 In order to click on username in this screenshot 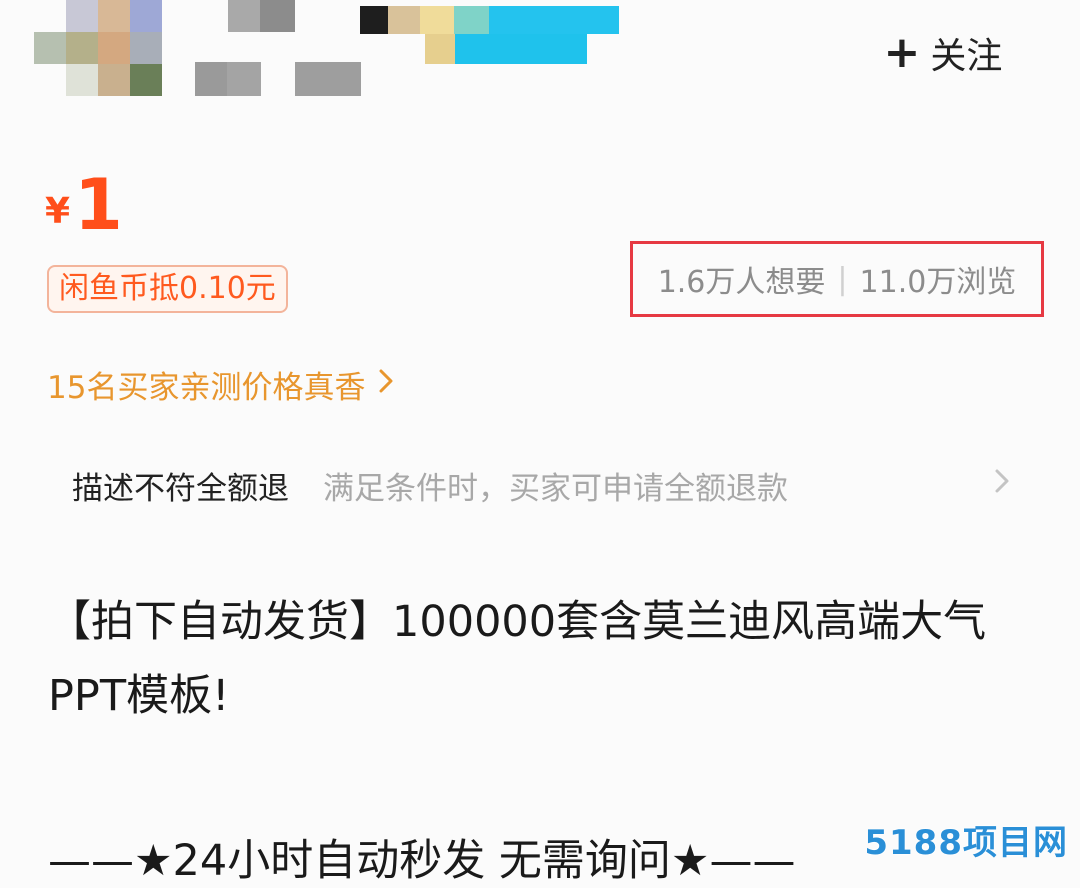, I will do `click(410, 49)`.